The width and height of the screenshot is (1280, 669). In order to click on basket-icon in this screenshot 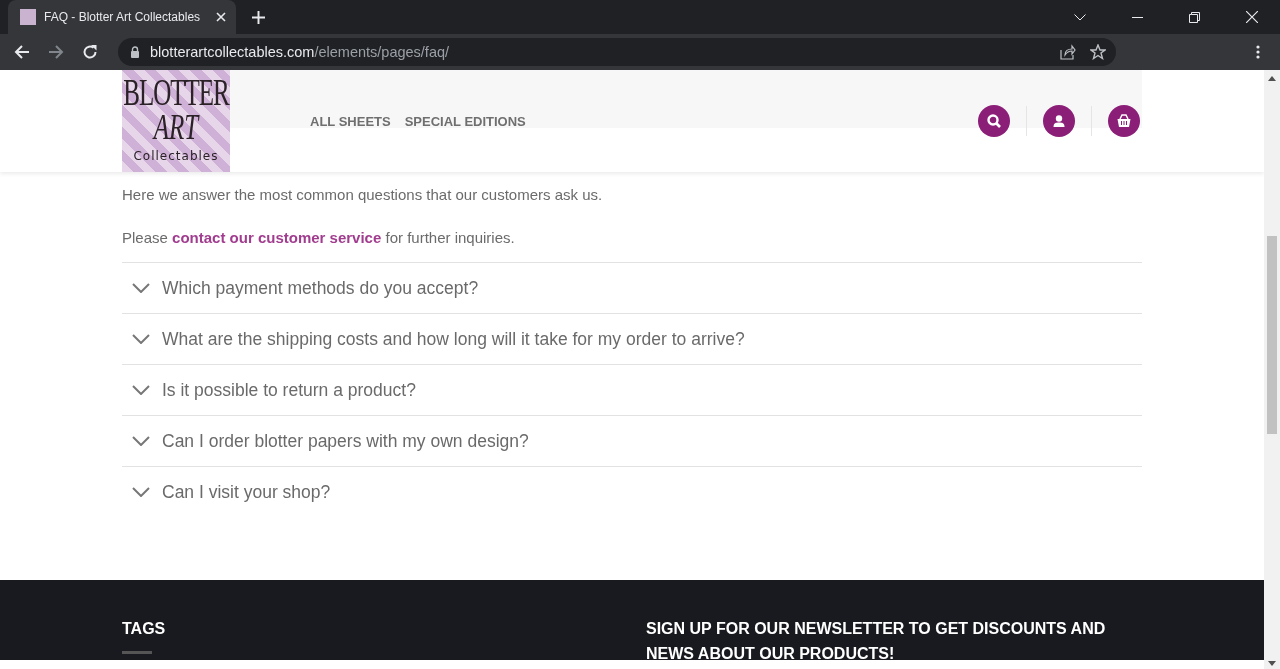, I will do `click(1124, 121)`.